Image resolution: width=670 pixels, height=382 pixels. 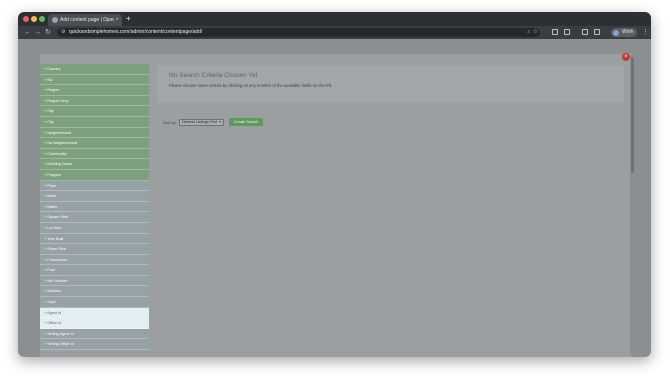 I want to click on menu-icon: ⋮, so click(x=645, y=32).